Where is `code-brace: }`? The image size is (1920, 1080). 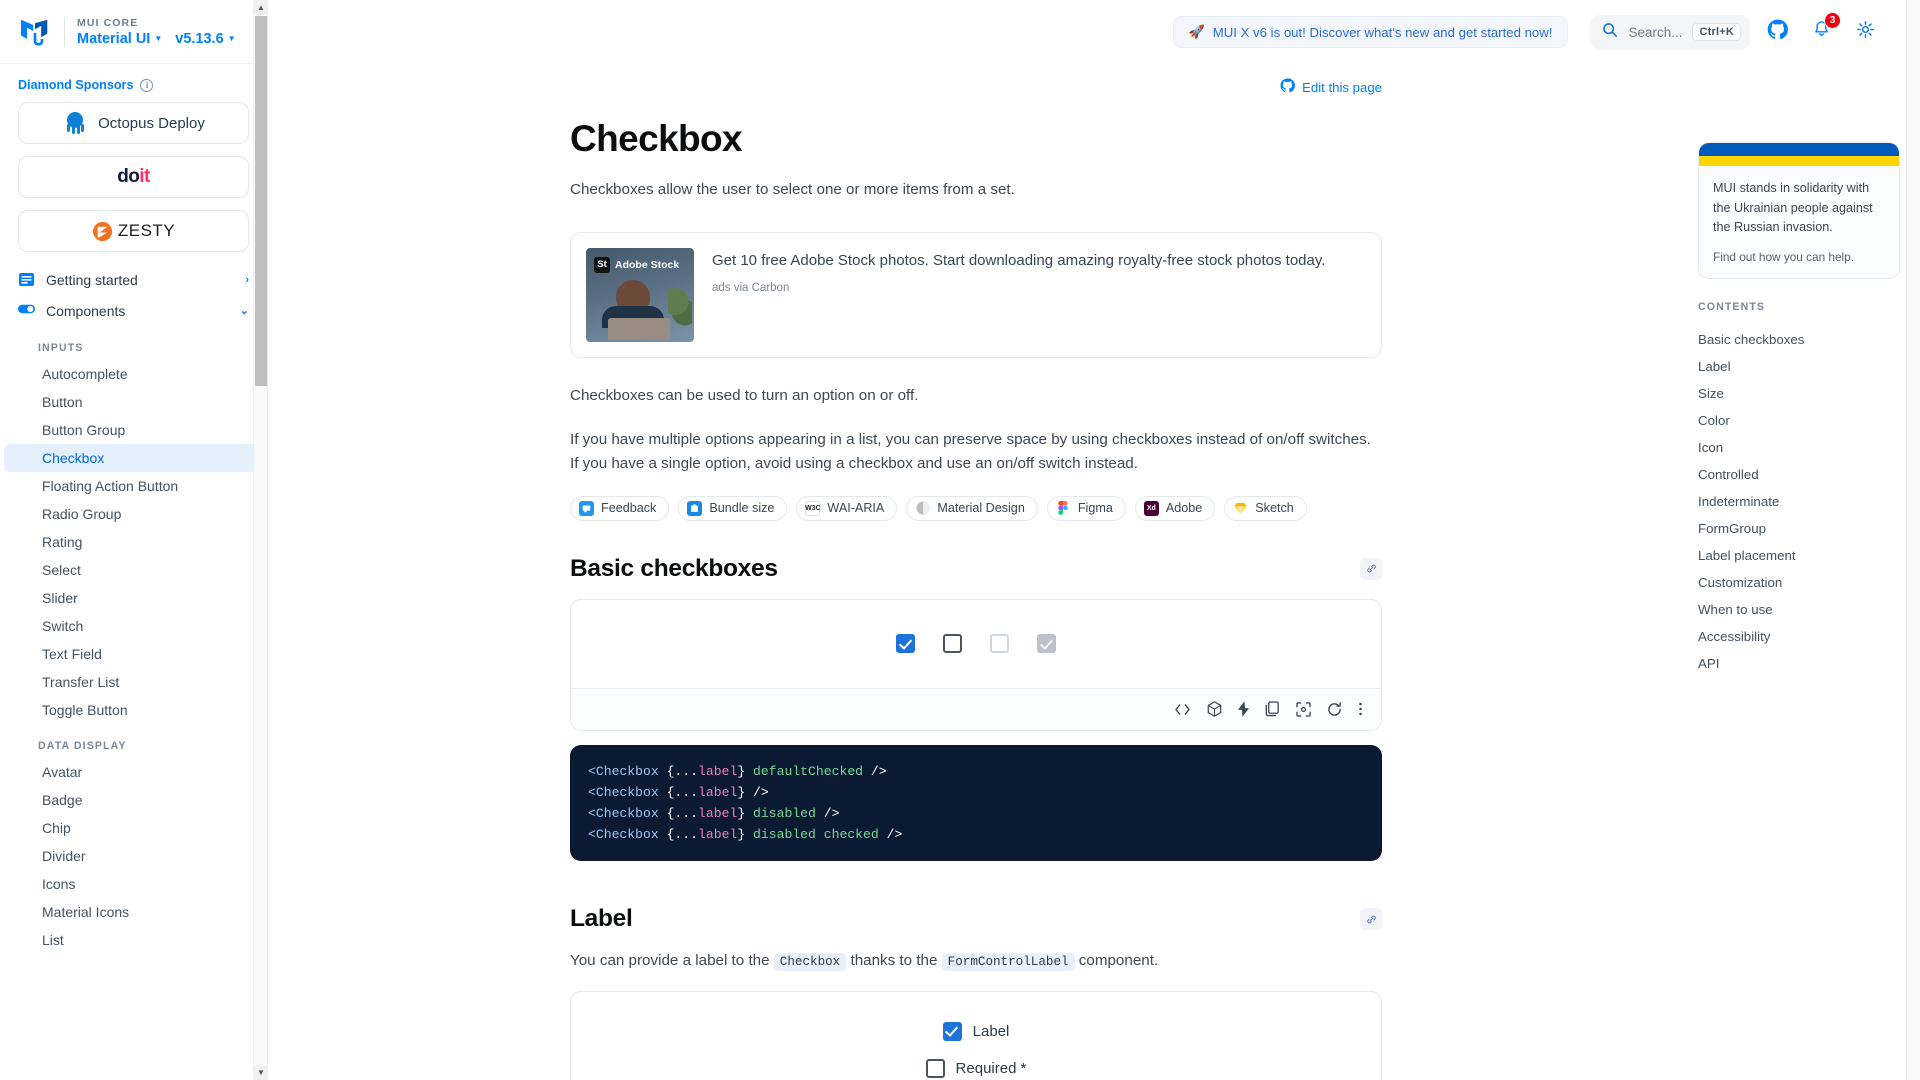
code-brace: } is located at coordinates (745, 792).